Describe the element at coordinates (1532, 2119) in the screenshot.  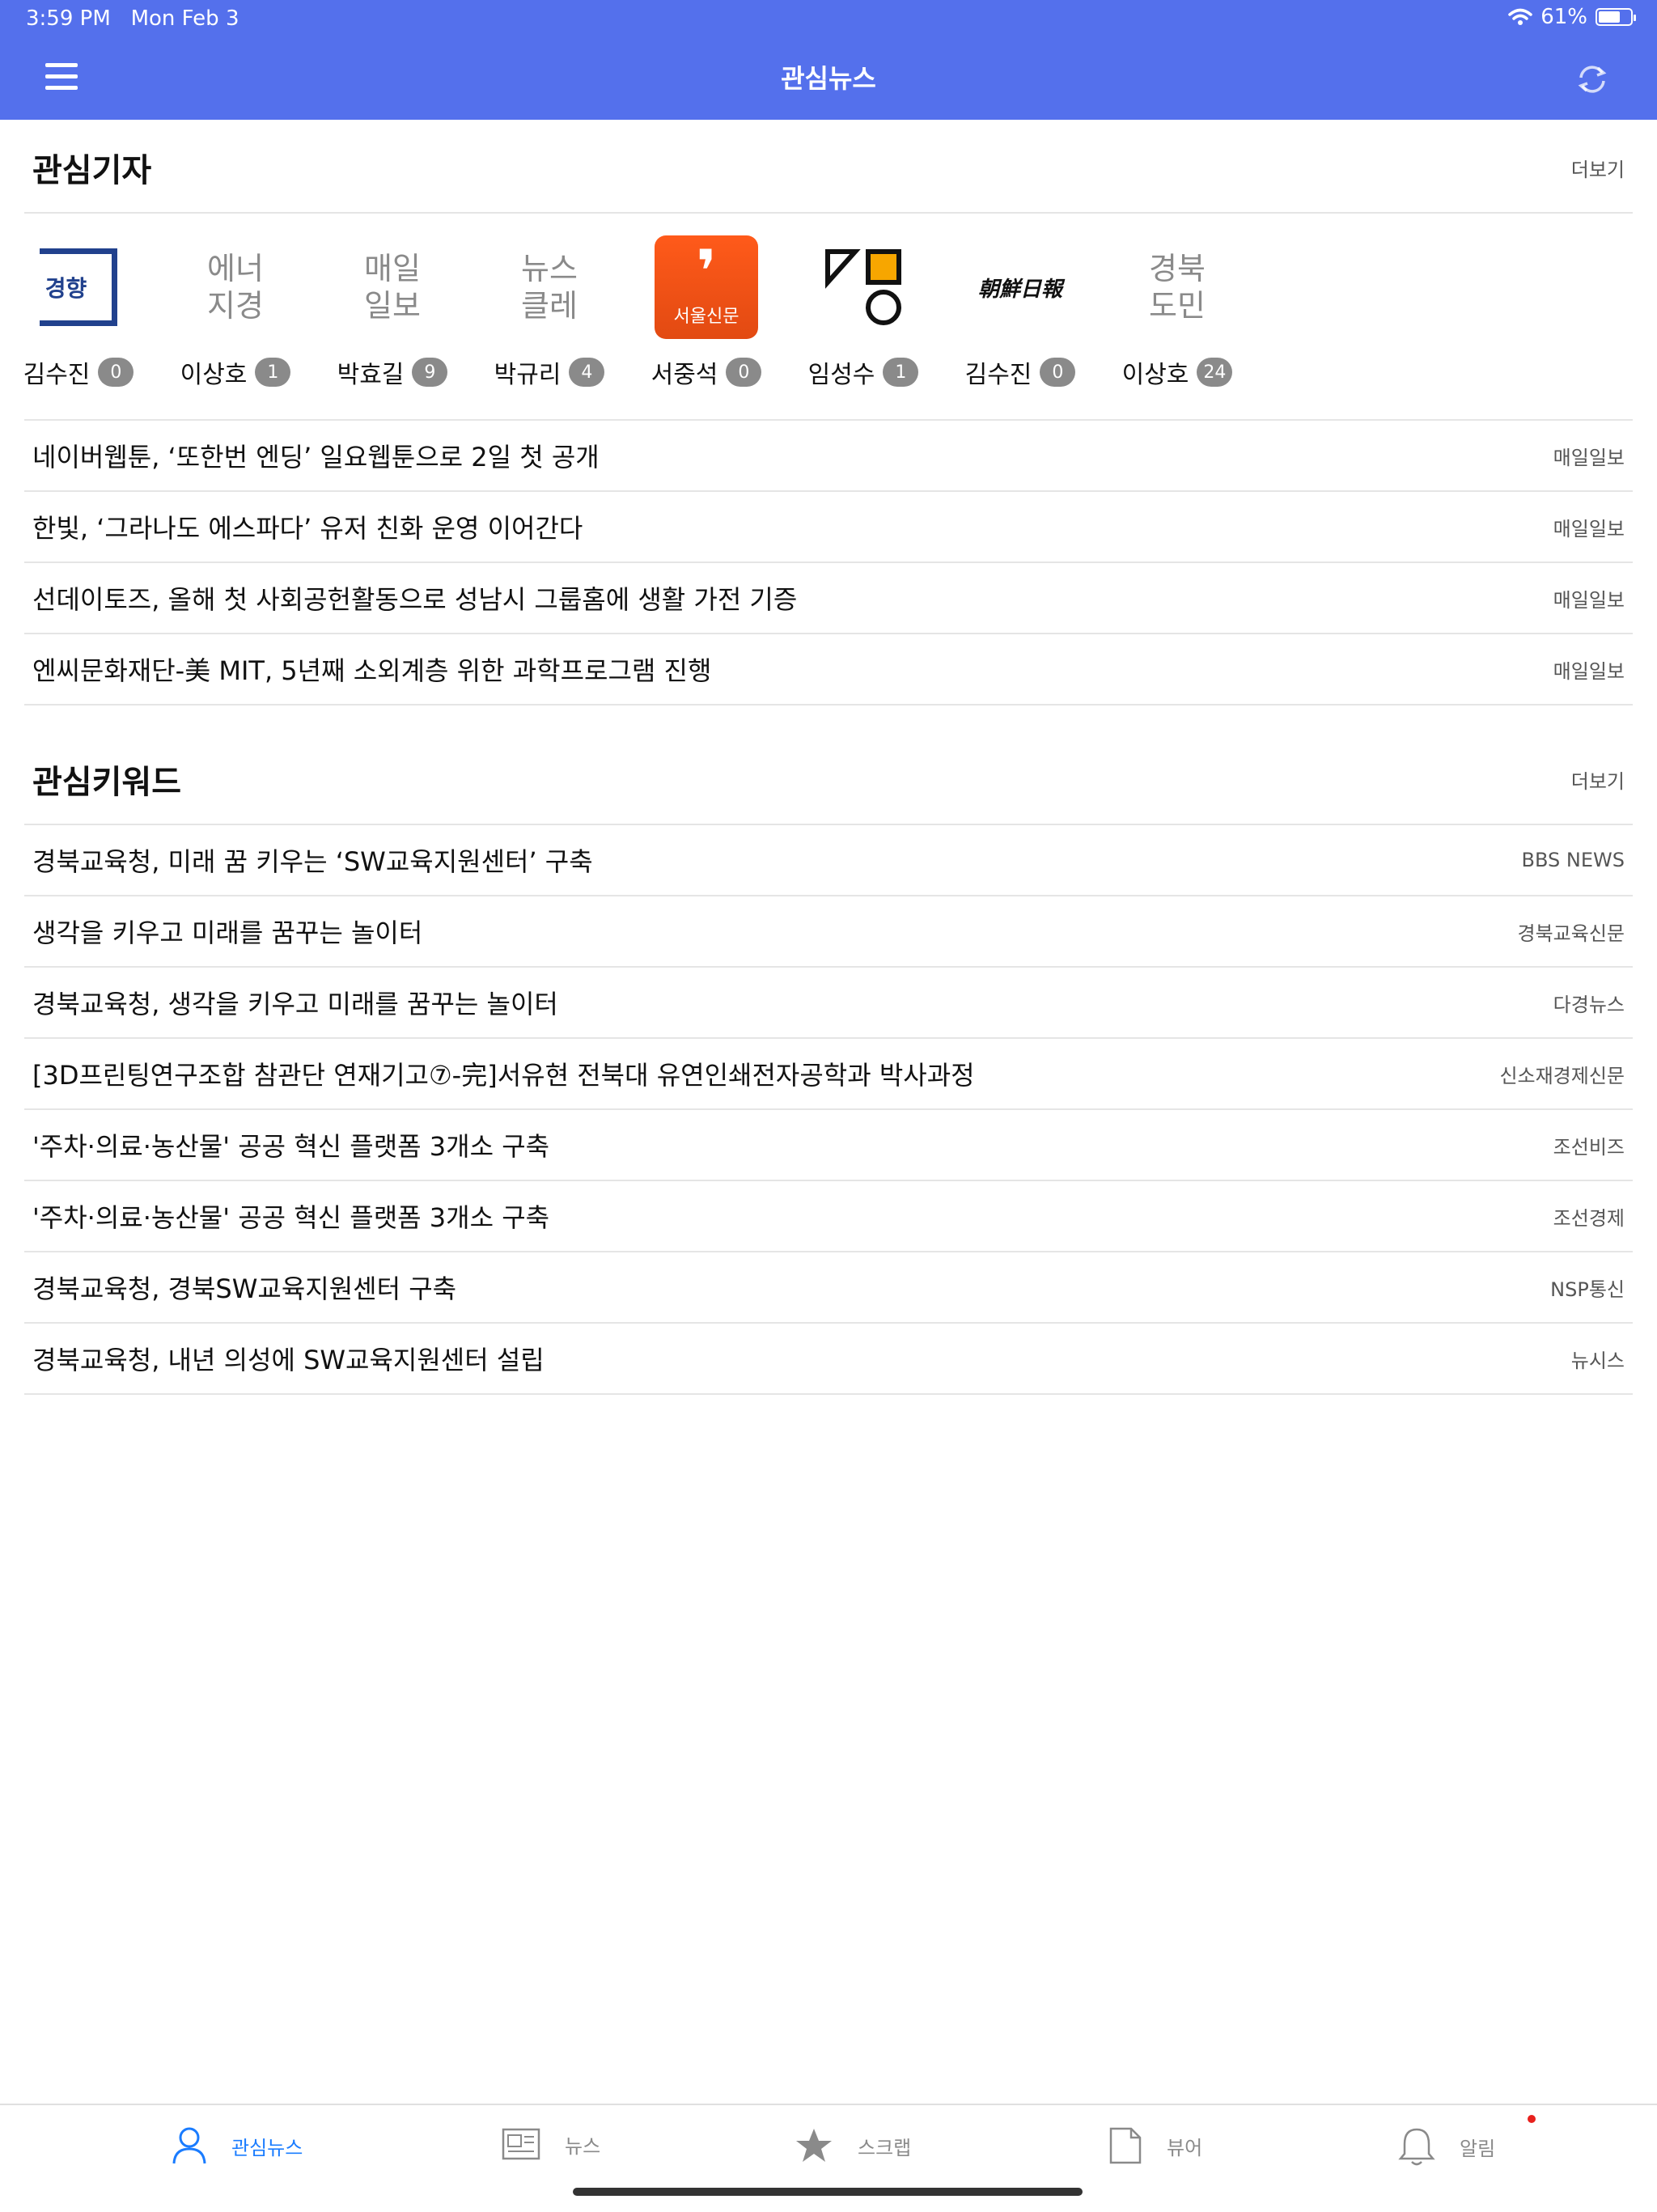
I see `notification-dot` at that location.